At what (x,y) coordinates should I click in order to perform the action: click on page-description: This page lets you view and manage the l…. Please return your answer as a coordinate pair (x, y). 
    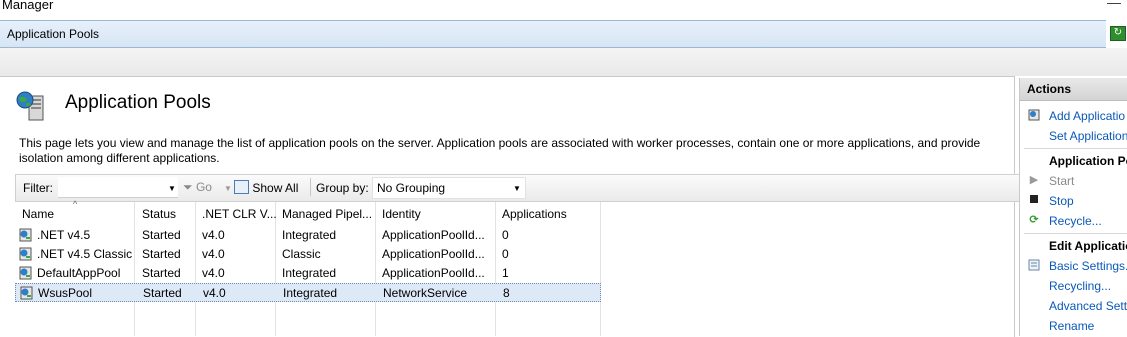
    Looking at the image, I should click on (500, 150).